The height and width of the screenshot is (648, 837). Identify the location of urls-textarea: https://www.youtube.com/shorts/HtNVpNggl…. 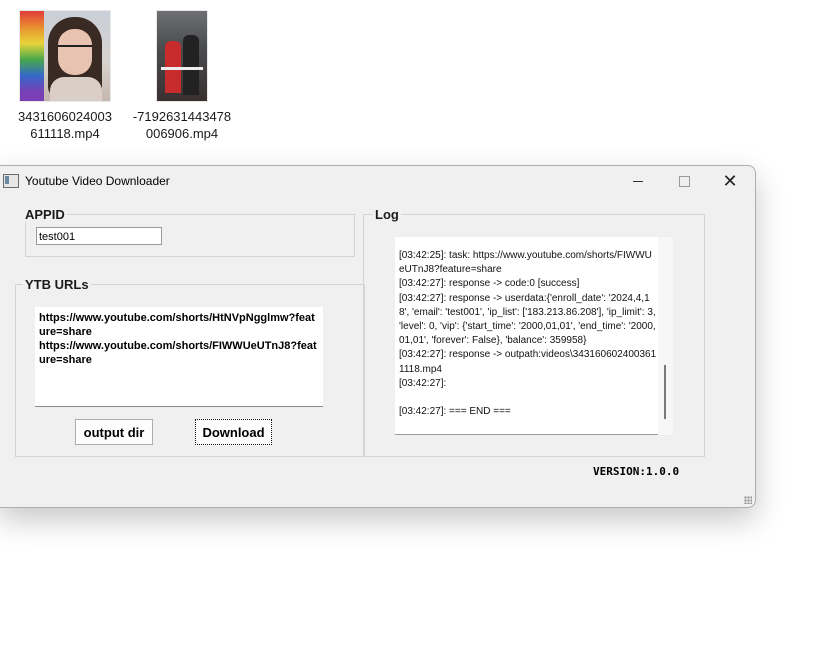
(179, 357).